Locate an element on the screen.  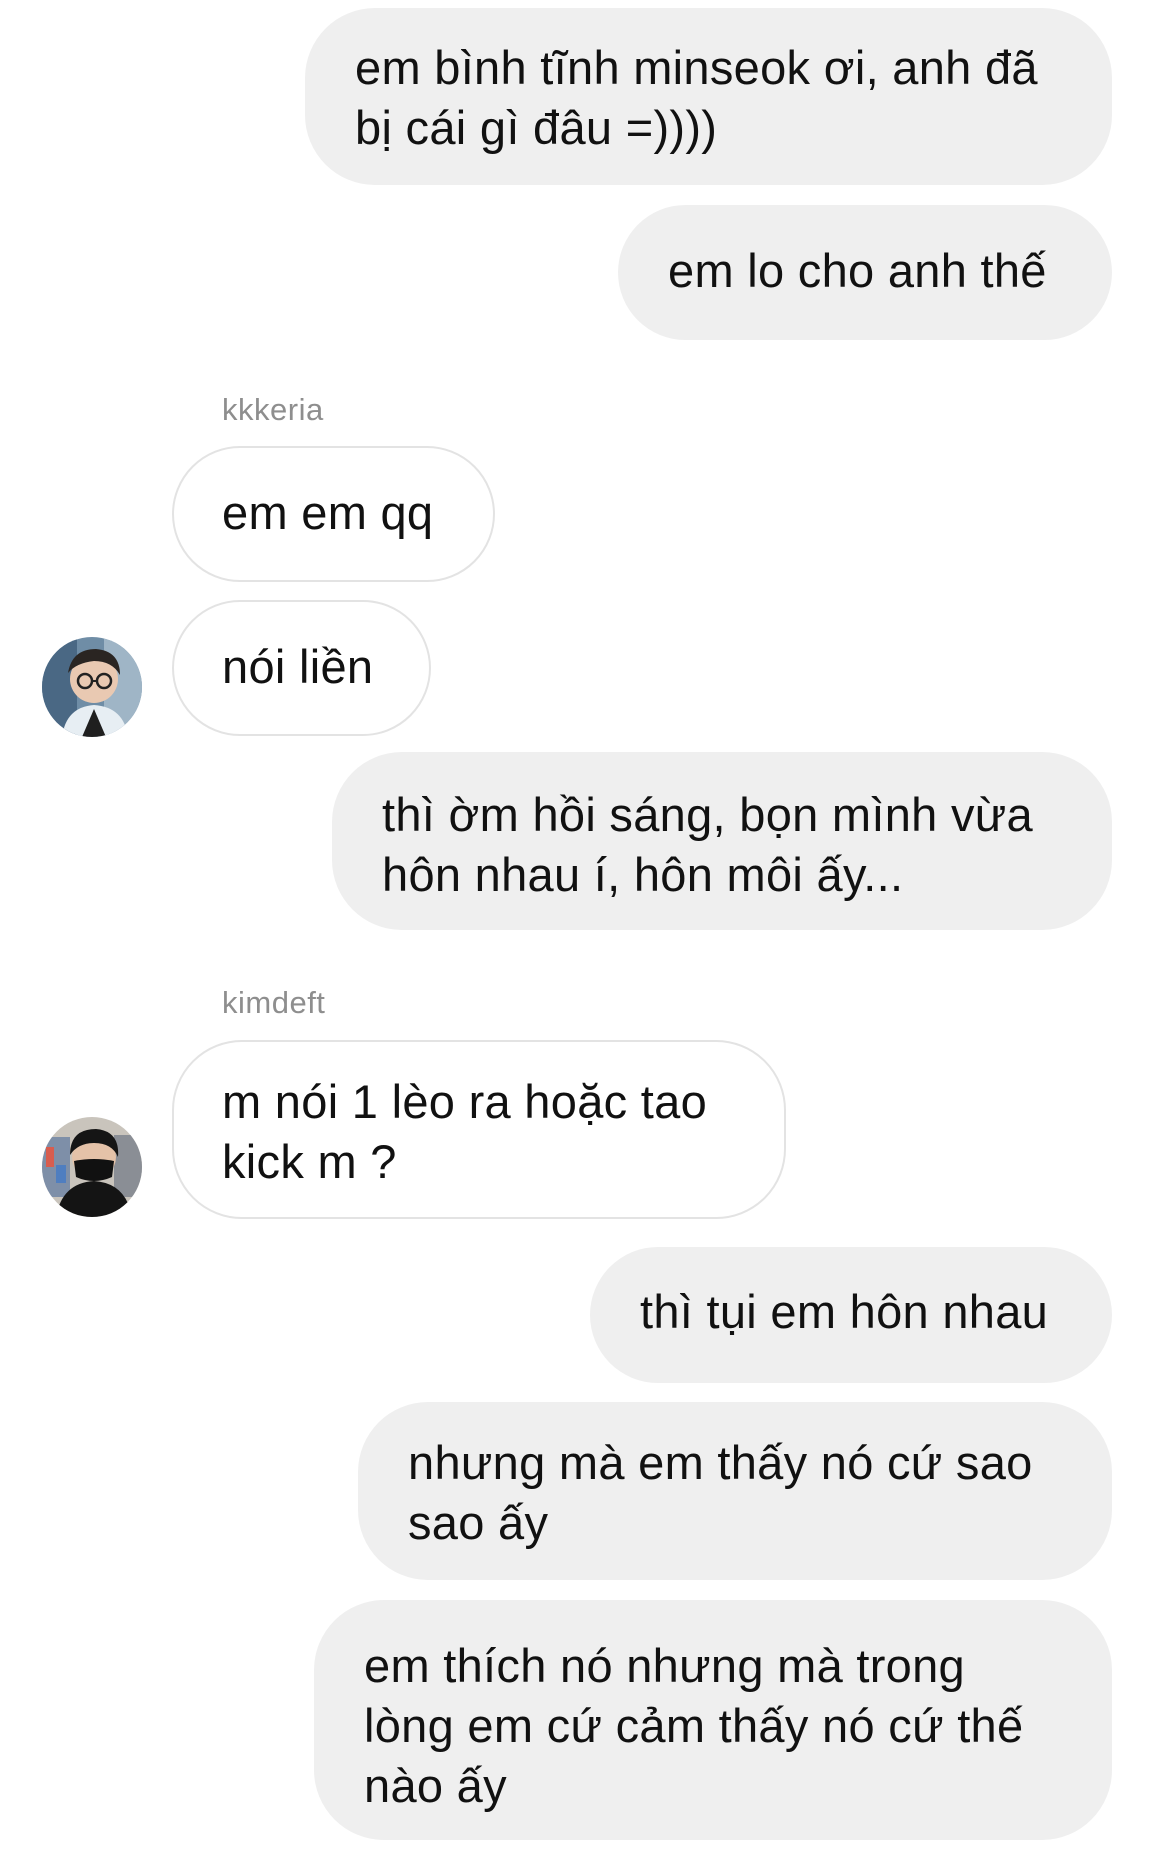
sender-name: kimdeft is located at coordinates (274, 1002).